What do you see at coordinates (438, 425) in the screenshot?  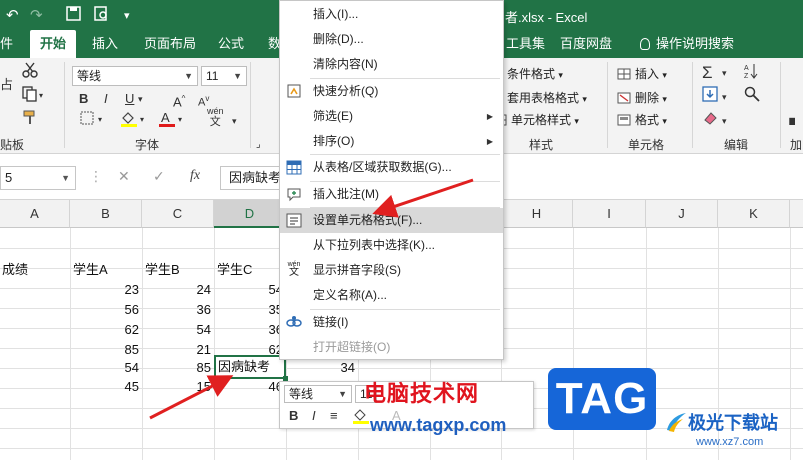 I see `watermark-url: www.tagxp.com` at bounding box center [438, 425].